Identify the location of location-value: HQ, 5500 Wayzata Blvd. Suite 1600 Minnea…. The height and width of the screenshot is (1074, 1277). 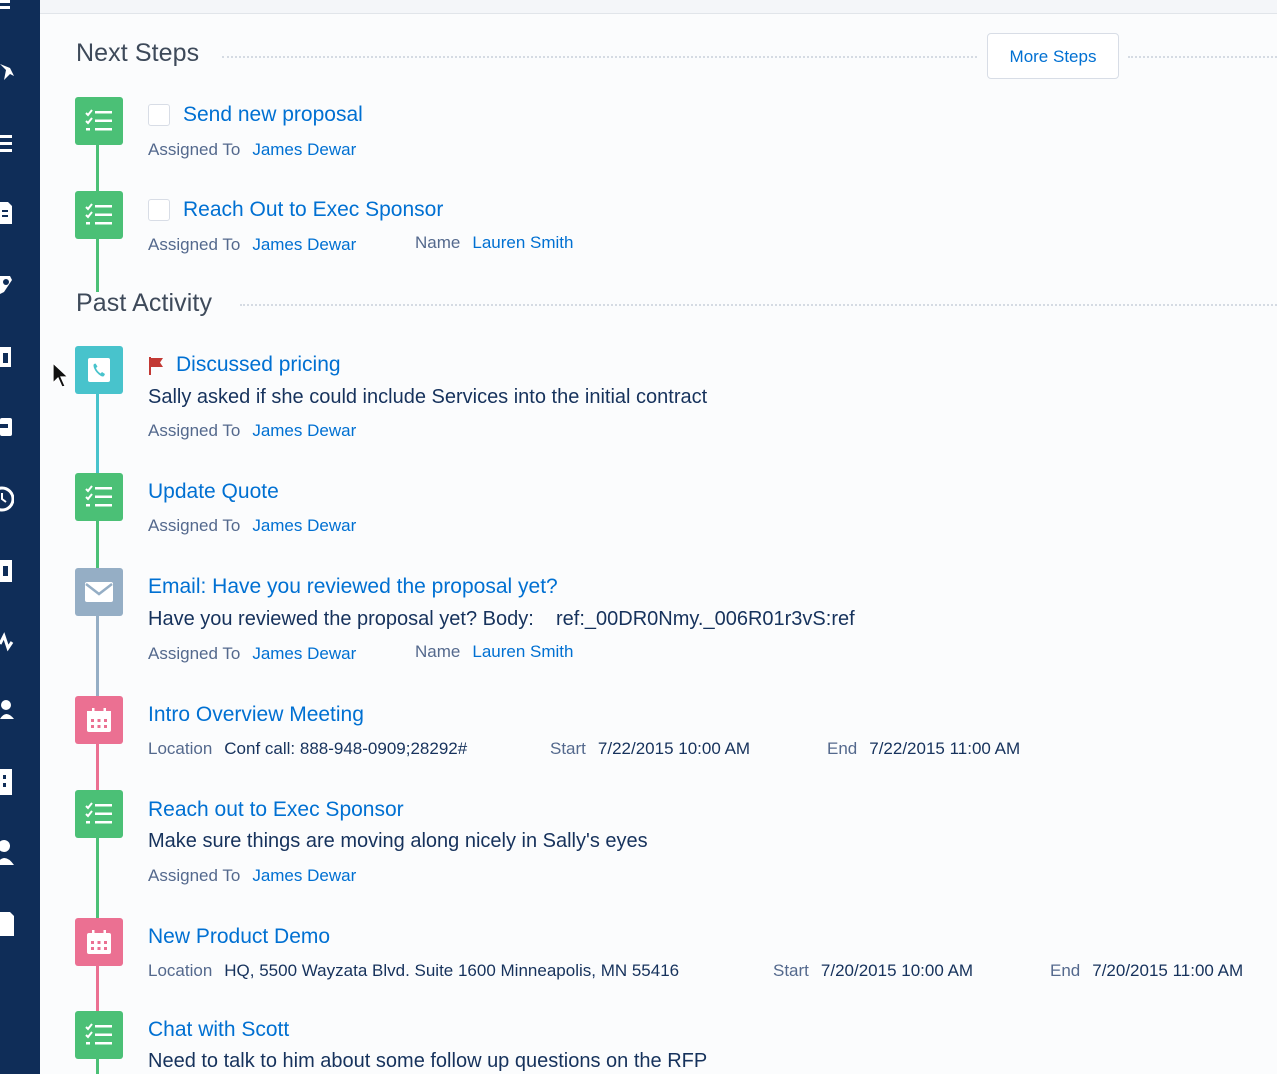
(452, 970).